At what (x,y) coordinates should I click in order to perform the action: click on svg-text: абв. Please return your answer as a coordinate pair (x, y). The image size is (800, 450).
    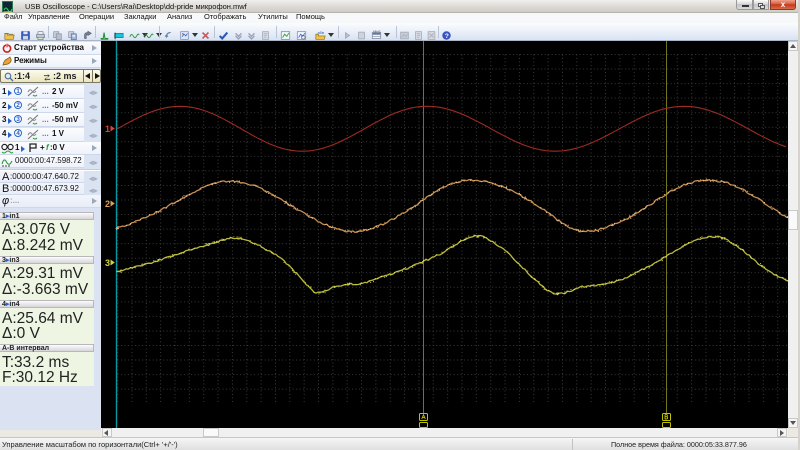
    Looking at the image, I should click on (321, 33).